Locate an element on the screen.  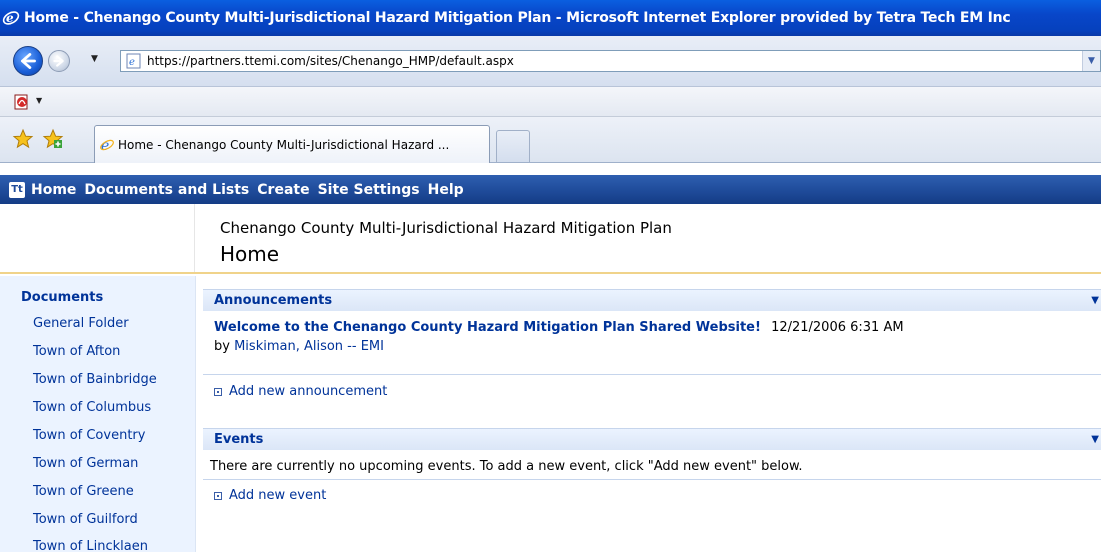
quicklaunch-item: Town of German is located at coordinates (85, 463).